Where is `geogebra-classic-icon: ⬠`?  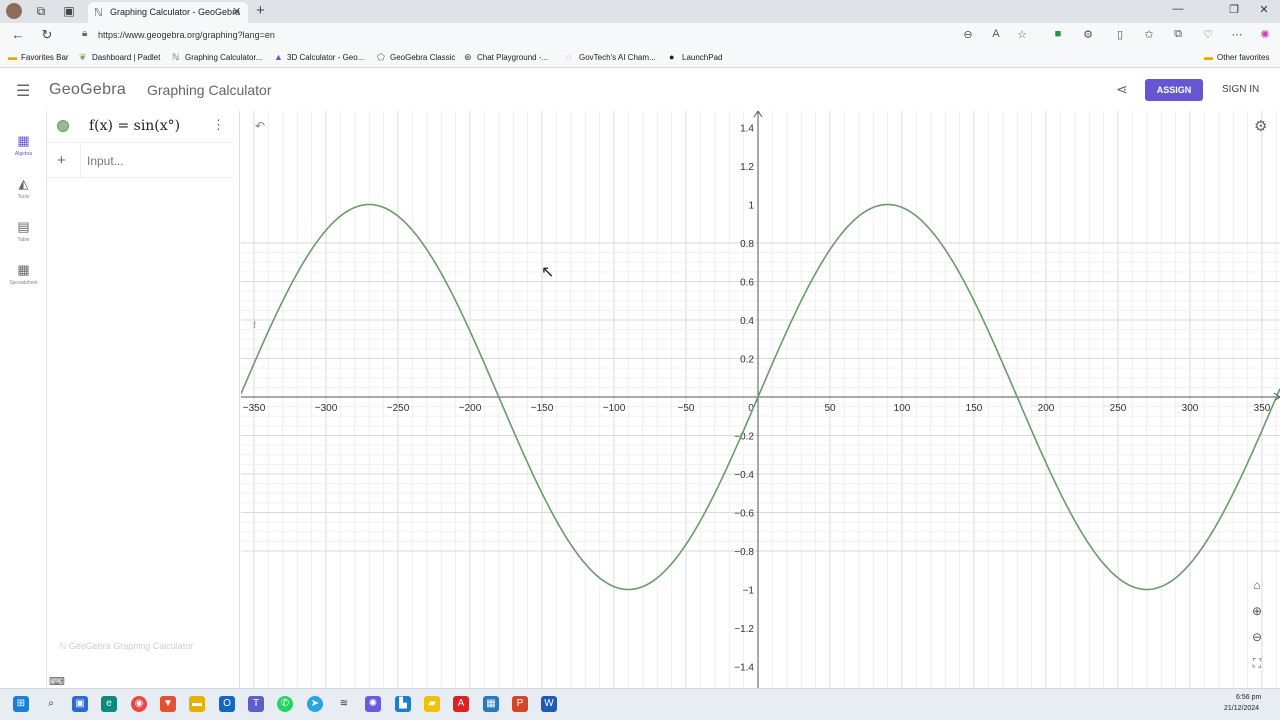
geogebra-classic-icon: ⬠ is located at coordinates (381, 57).